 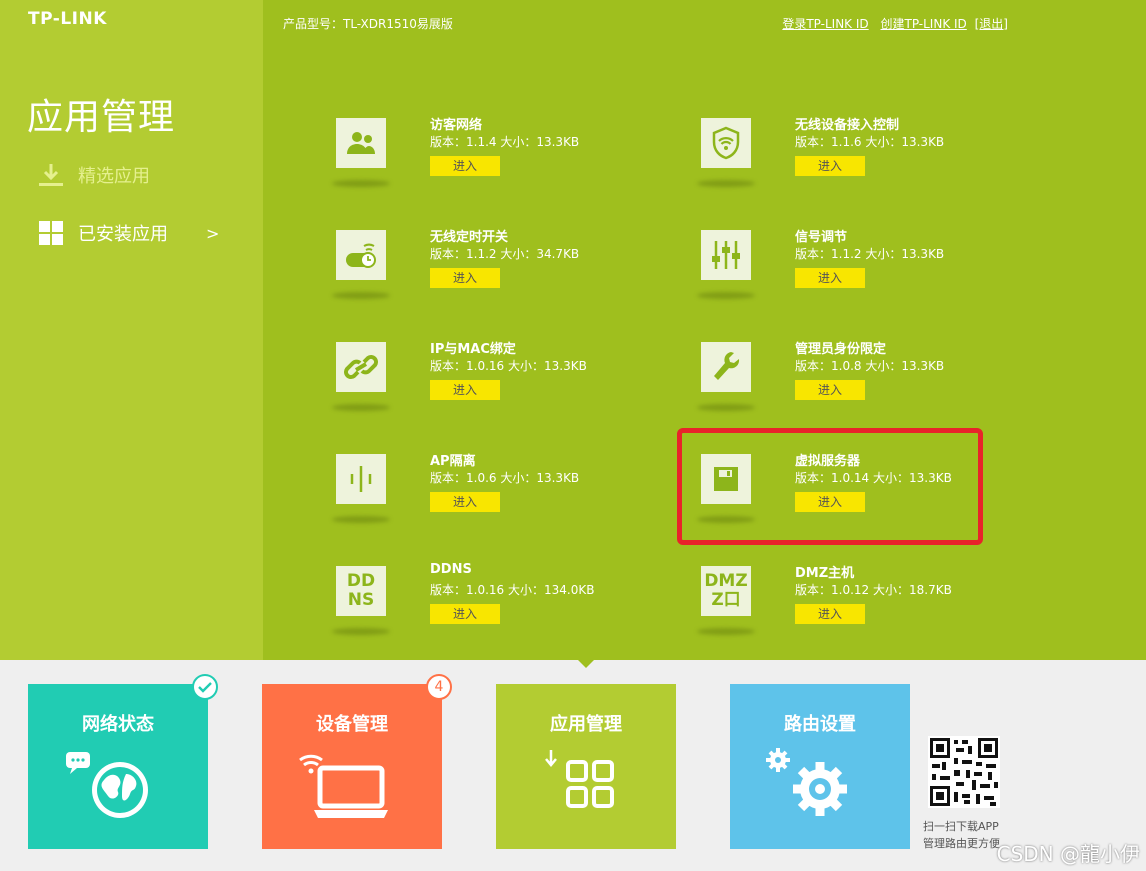 I want to click on app-wireless-access-control: 无线设备接入控制 版本：1.1.6 大小：13.3KB 进入, so click(x=859, y=157).